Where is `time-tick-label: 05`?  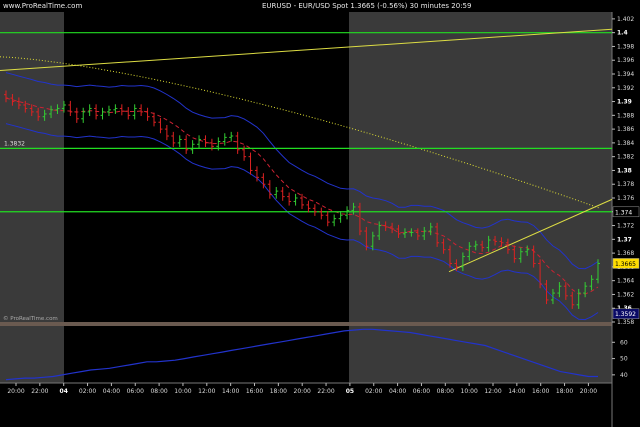
time-tick-label: 05 is located at coordinates (350, 391).